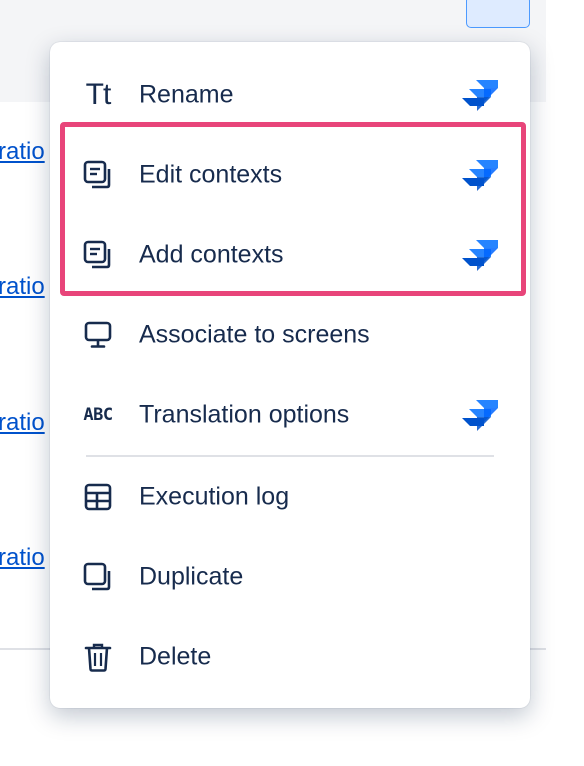 The height and width of the screenshot is (766, 584). I want to click on table-icon, so click(98, 497).